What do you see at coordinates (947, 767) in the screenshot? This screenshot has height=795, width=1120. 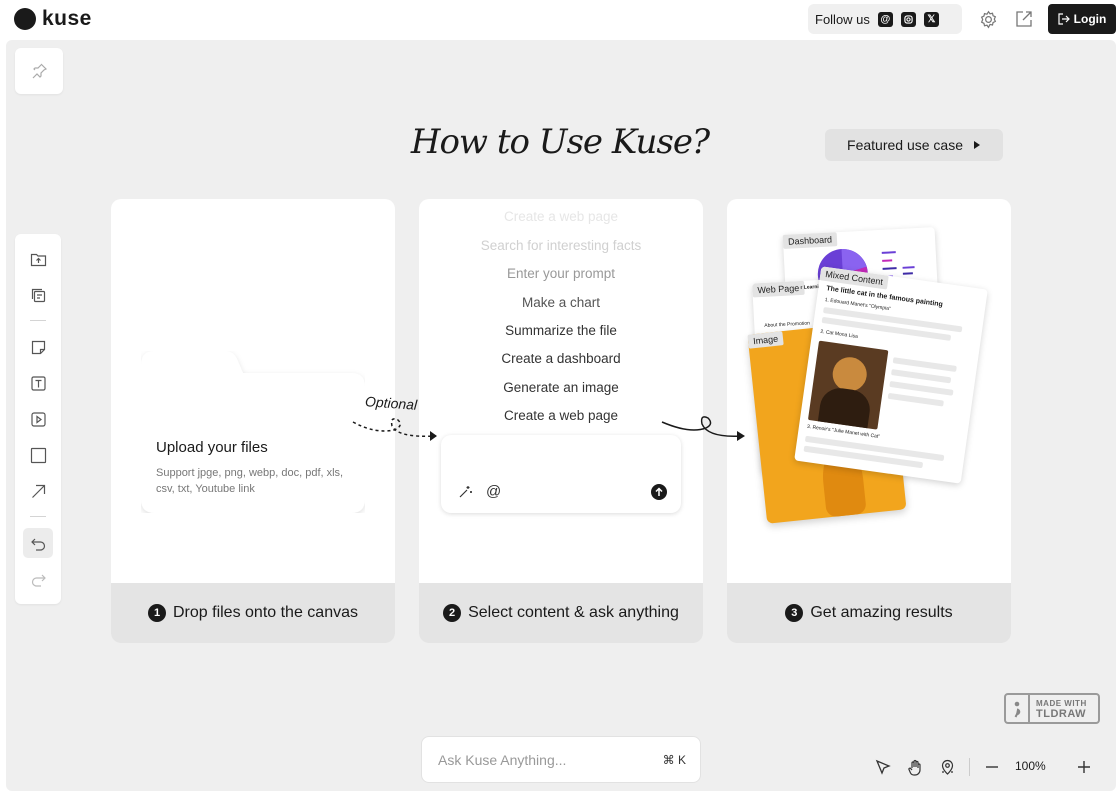 I see `locate-pin-icon` at bounding box center [947, 767].